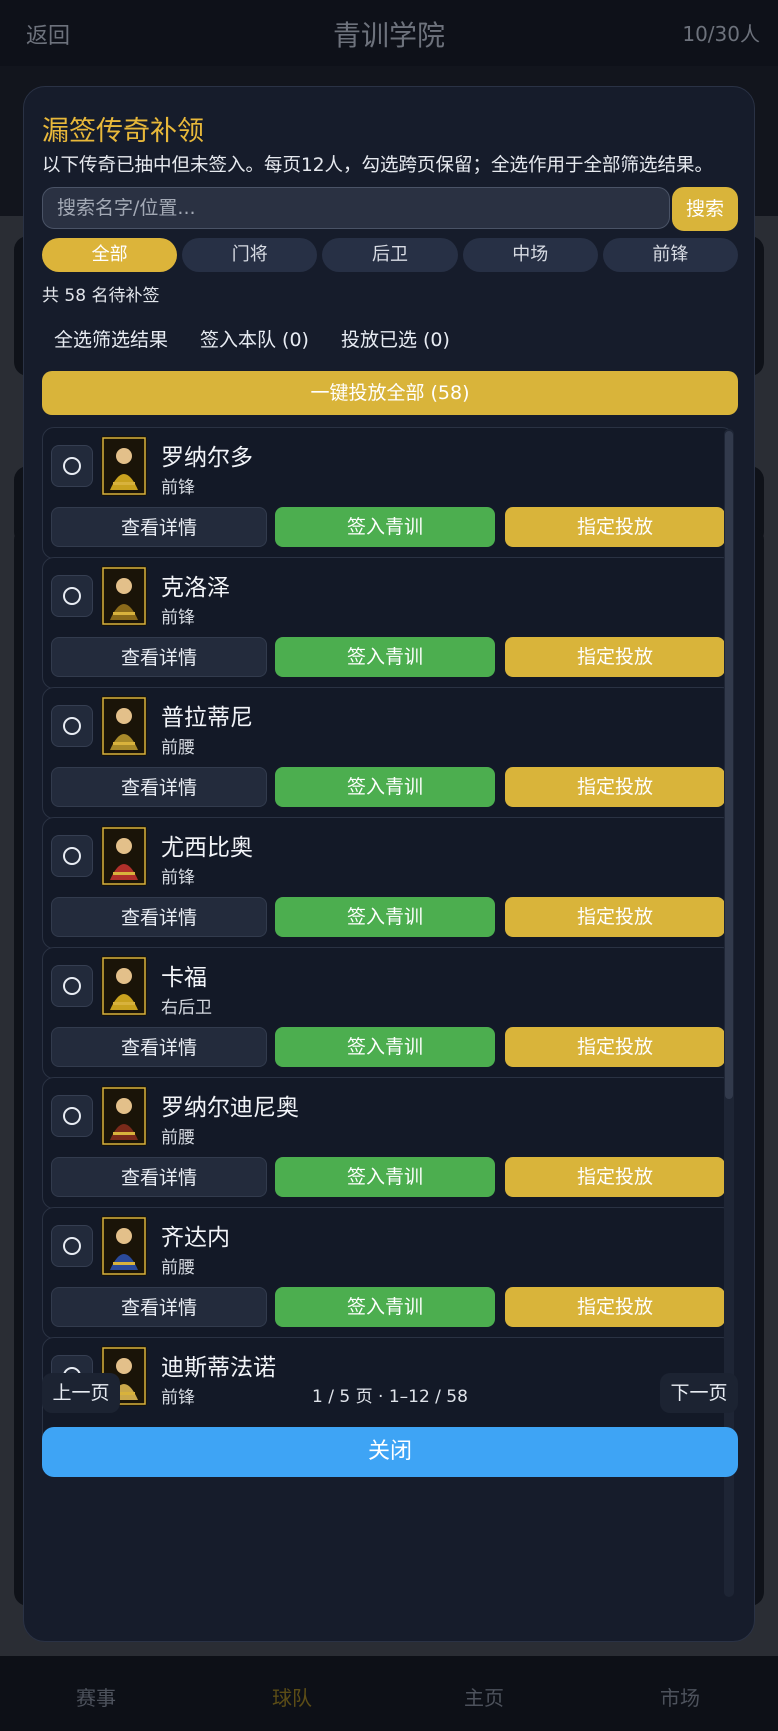 The image size is (778, 1731). Describe the element at coordinates (101, 296) in the screenshot. I see `total-count: 共 58 名待补签` at that location.